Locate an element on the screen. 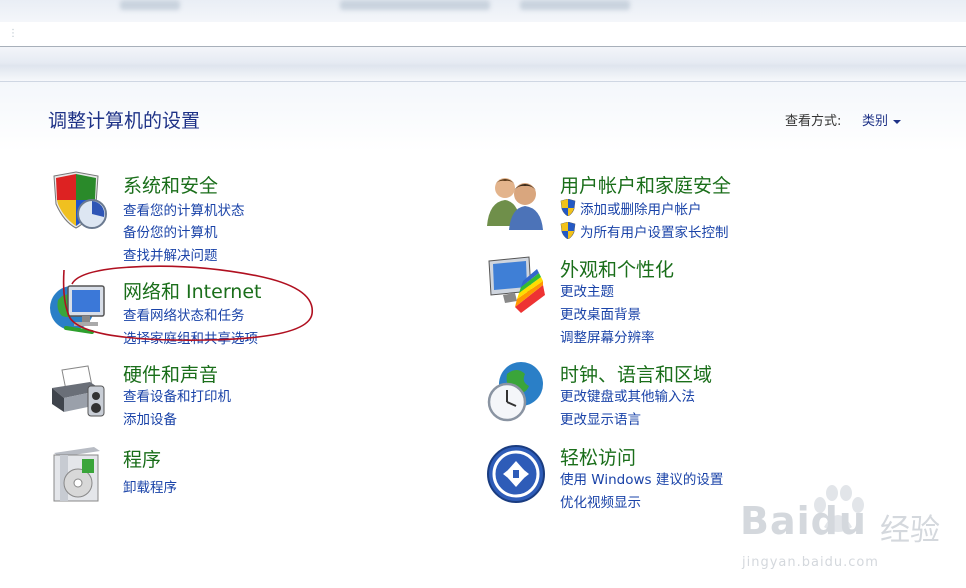  link-add-remove-accounts: 添加或删除用户帐户 is located at coordinates (631, 208).